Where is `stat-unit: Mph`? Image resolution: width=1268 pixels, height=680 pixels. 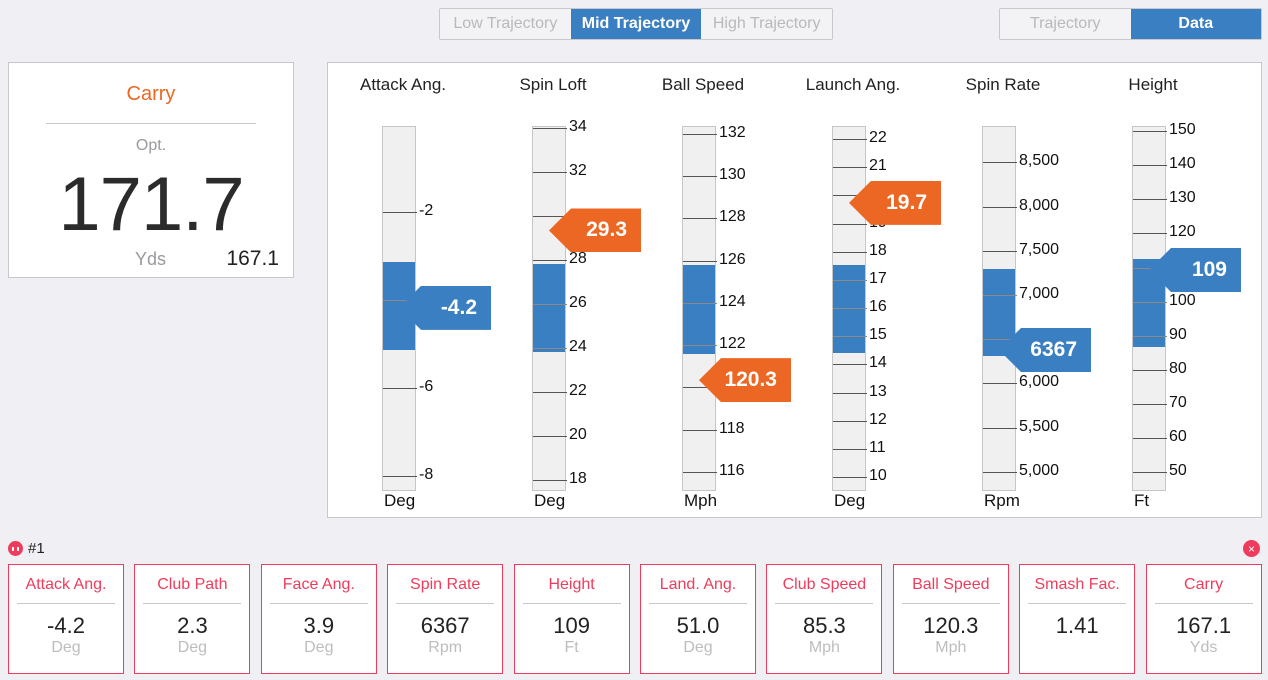
stat-unit: Mph is located at coordinates (824, 647).